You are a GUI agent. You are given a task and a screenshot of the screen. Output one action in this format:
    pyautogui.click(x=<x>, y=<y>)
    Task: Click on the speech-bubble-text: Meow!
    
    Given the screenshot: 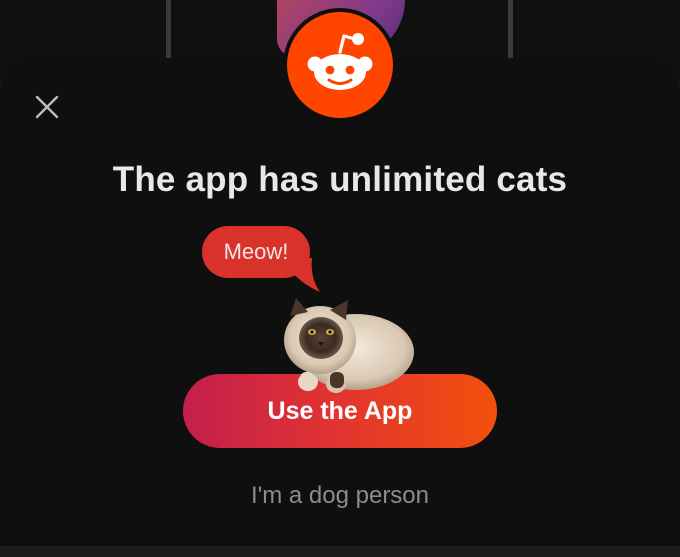 What is the action you would take?
    pyautogui.click(x=256, y=251)
    